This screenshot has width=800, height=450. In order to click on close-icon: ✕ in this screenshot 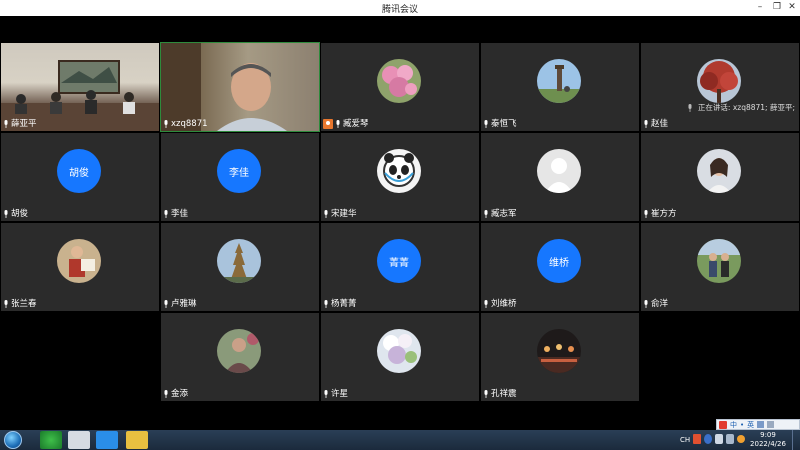, I will do `click(792, 7)`.